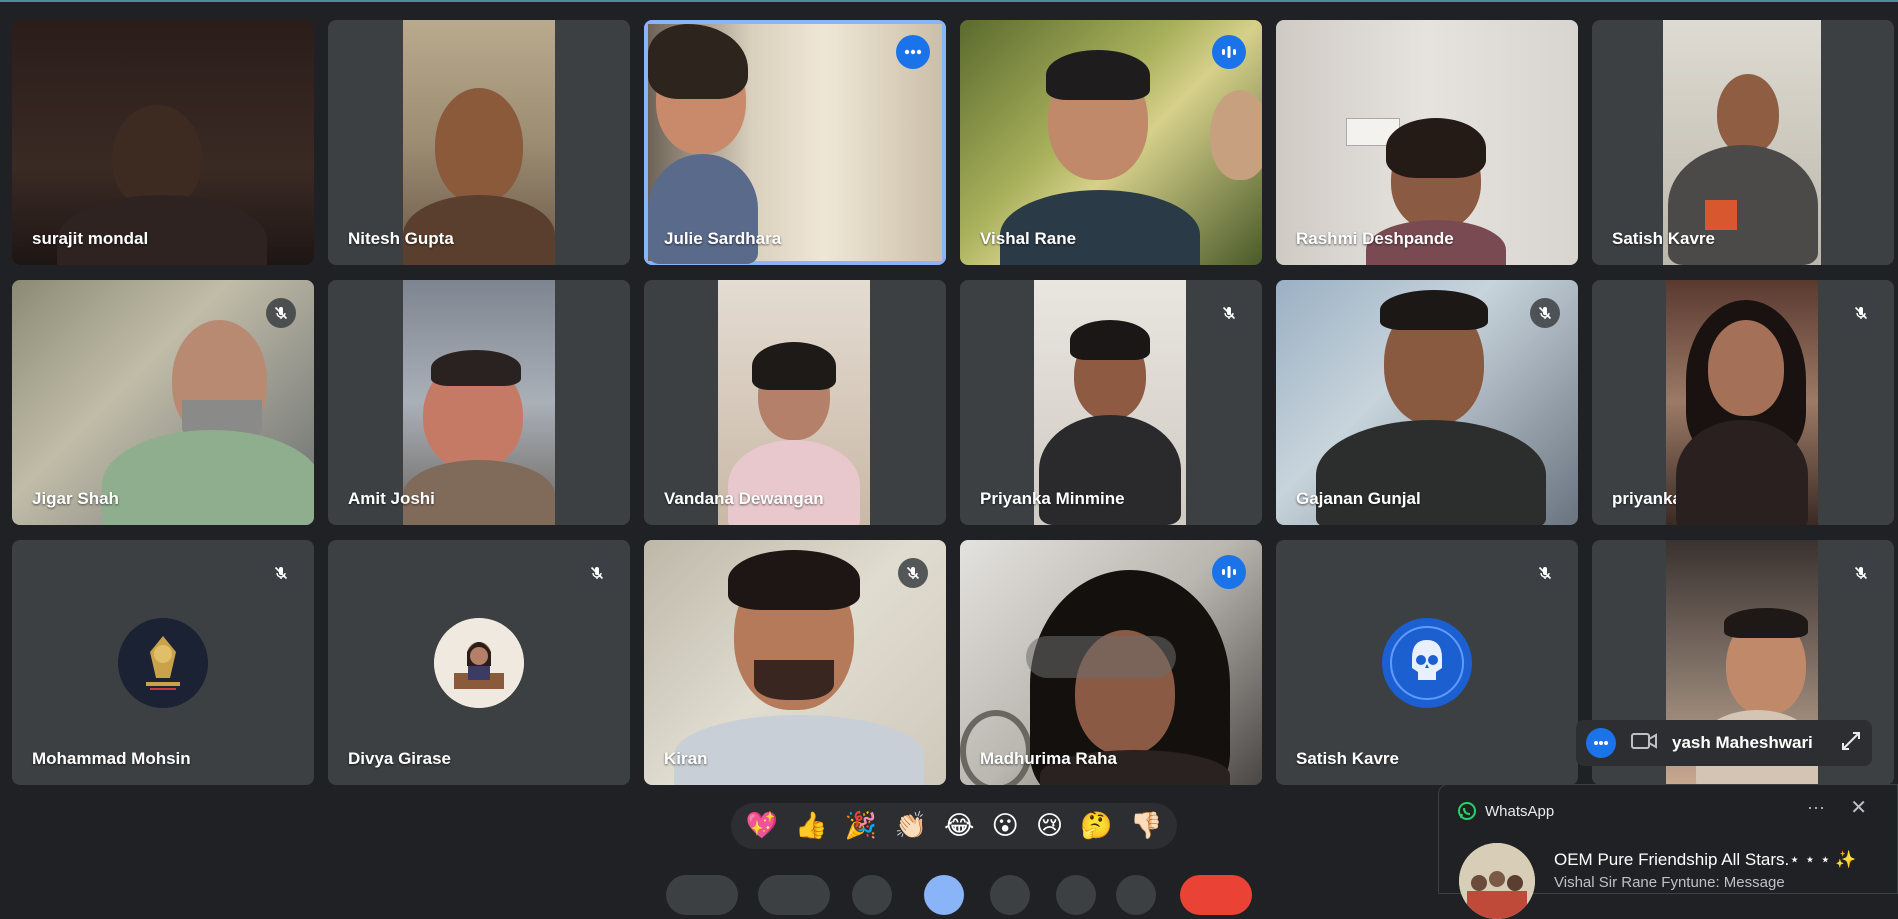 The height and width of the screenshot is (919, 1898). What do you see at coordinates (702, 895) in the screenshot?
I see `mic-button` at bounding box center [702, 895].